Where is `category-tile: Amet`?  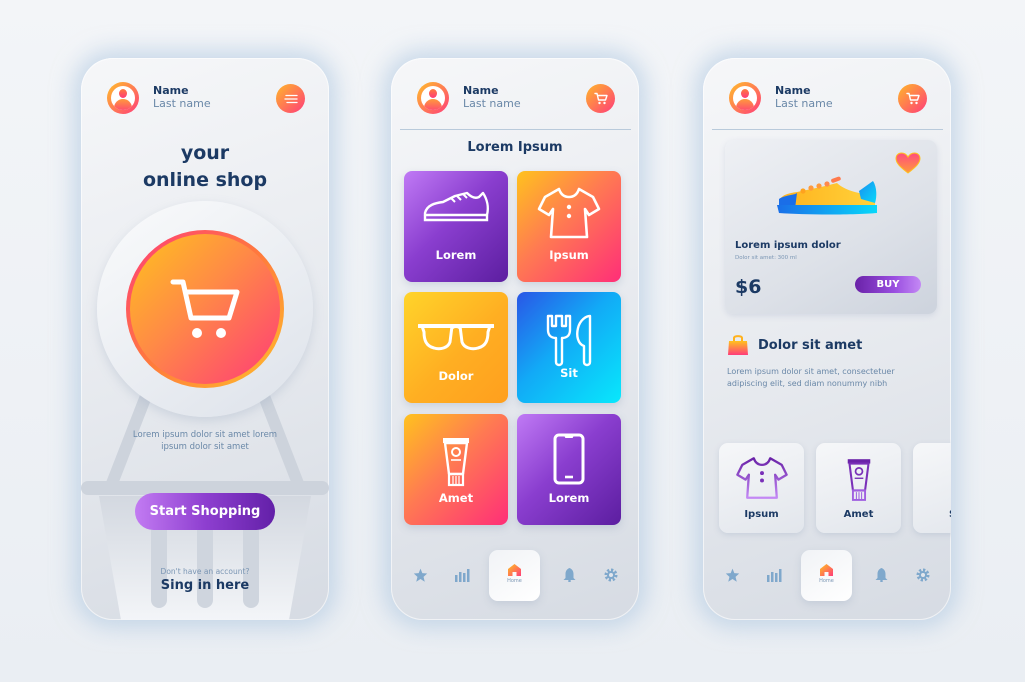
category-tile: Amet is located at coordinates (456, 469).